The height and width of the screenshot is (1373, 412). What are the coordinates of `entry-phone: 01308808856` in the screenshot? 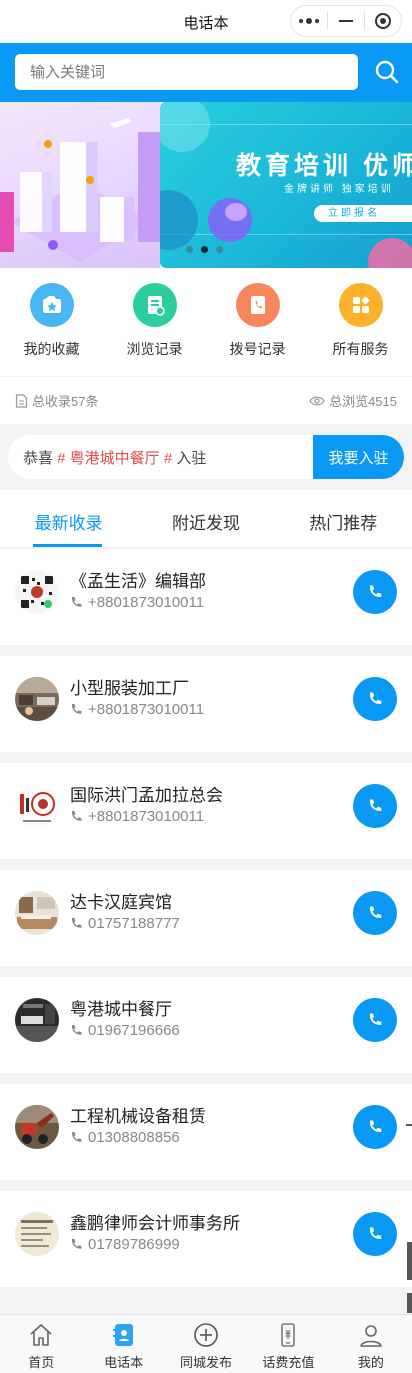 It's located at (125, 1137).